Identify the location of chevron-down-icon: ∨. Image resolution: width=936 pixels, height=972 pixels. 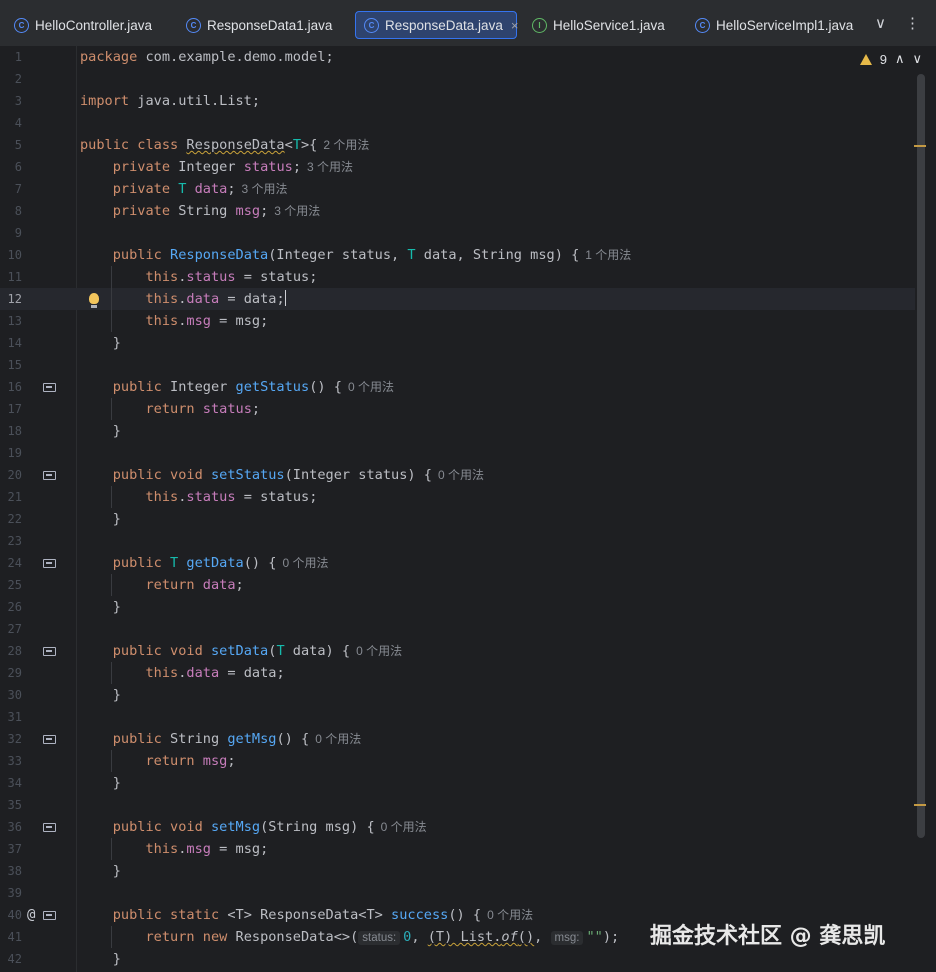
(880, 23).